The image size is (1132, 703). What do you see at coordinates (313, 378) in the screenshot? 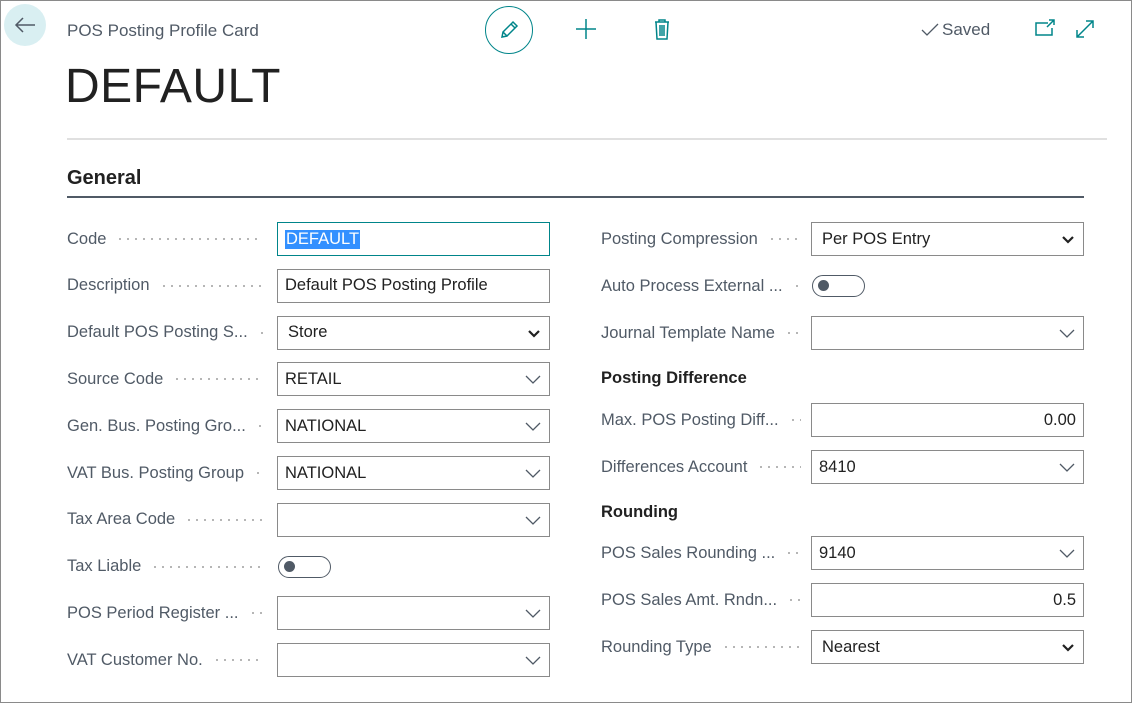
I see `field-value: RETAIL` at bounding box center [313, 378].